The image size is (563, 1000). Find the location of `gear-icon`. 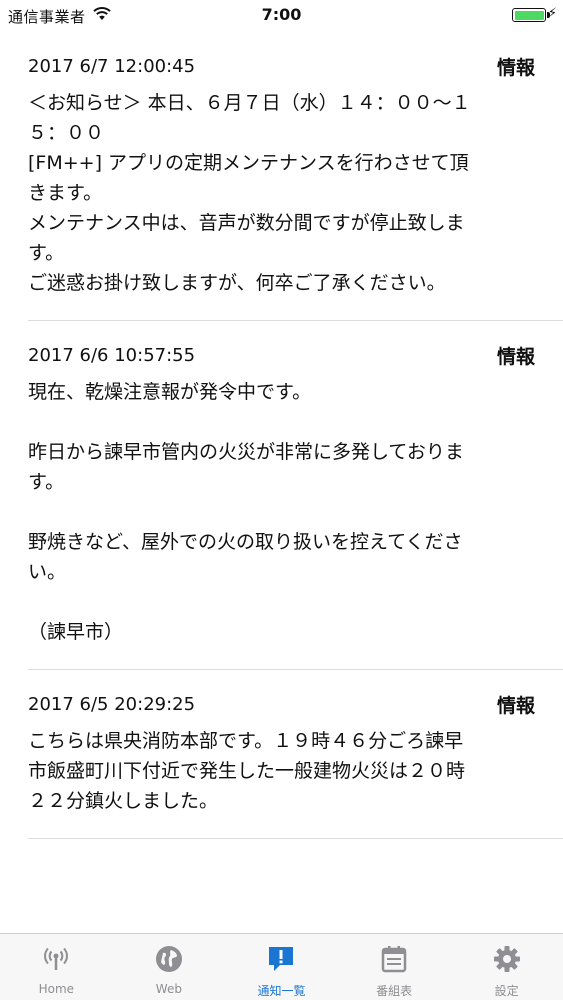

gear-icon is located at coordinates (507, 959).